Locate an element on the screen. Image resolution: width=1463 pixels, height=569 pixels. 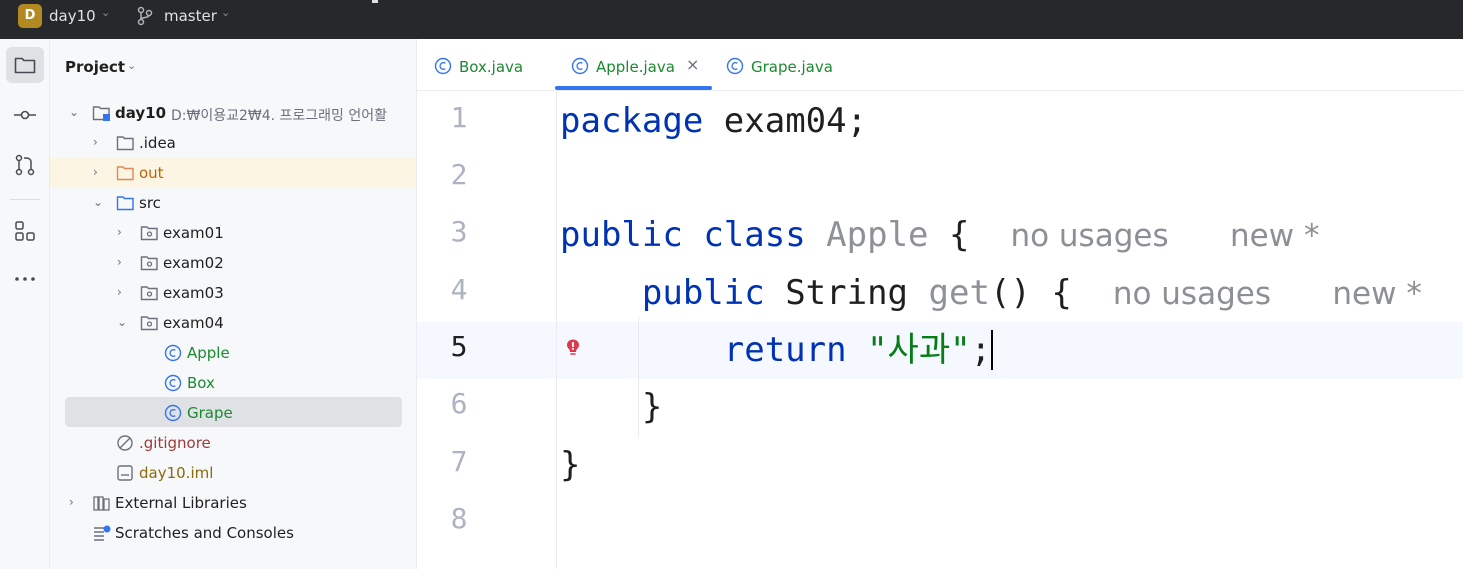
tree-item-label: day10.iml is located at coordinates (176, 473).